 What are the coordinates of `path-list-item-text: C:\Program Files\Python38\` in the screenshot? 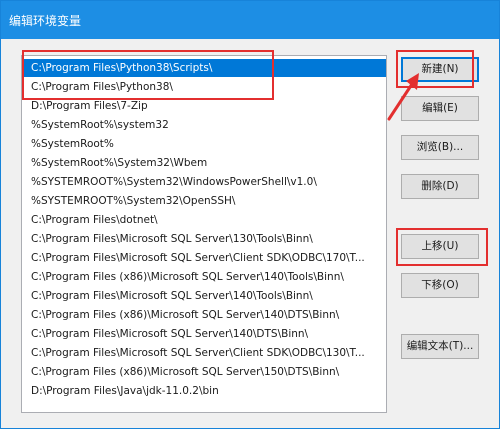 It's located at (102, 87).